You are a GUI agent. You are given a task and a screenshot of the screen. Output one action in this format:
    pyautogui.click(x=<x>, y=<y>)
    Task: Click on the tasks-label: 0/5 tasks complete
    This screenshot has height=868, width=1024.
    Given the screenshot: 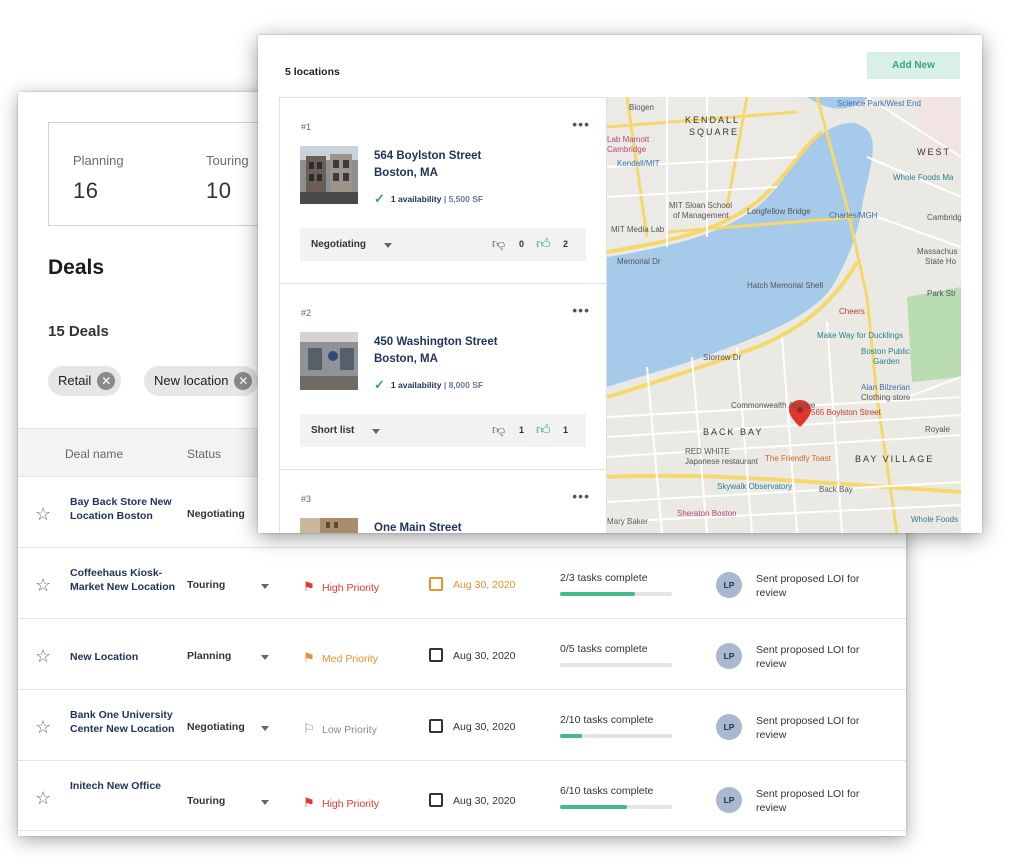 What is the action you would take?
    pyautogui.click(x=604, y=649)
    